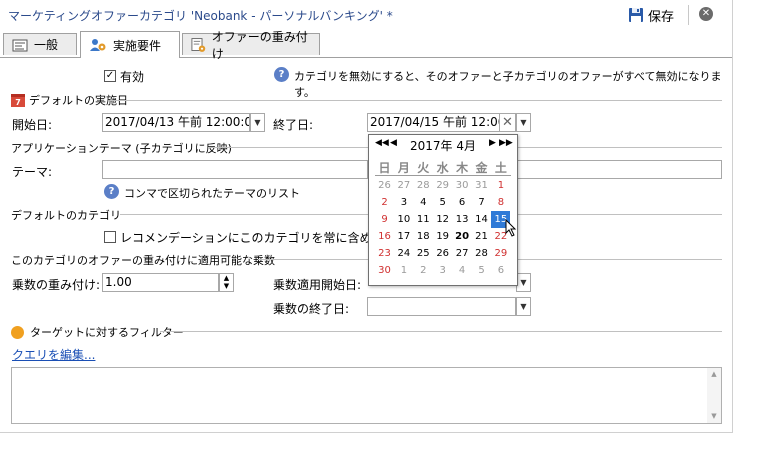 This screenshot has width=770, height=466. What do you see at coordinates (706, 14) in the screenshot?
I see `close-icon: ✕` at bounding box center [706, 14].